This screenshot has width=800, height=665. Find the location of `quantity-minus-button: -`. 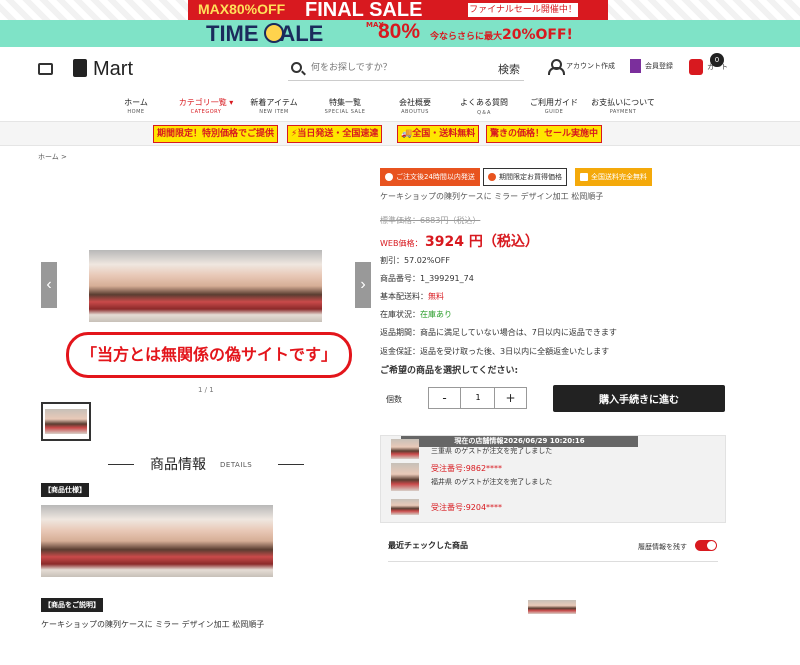

quantity-minus-button: - is located at coordinates (445, 398).